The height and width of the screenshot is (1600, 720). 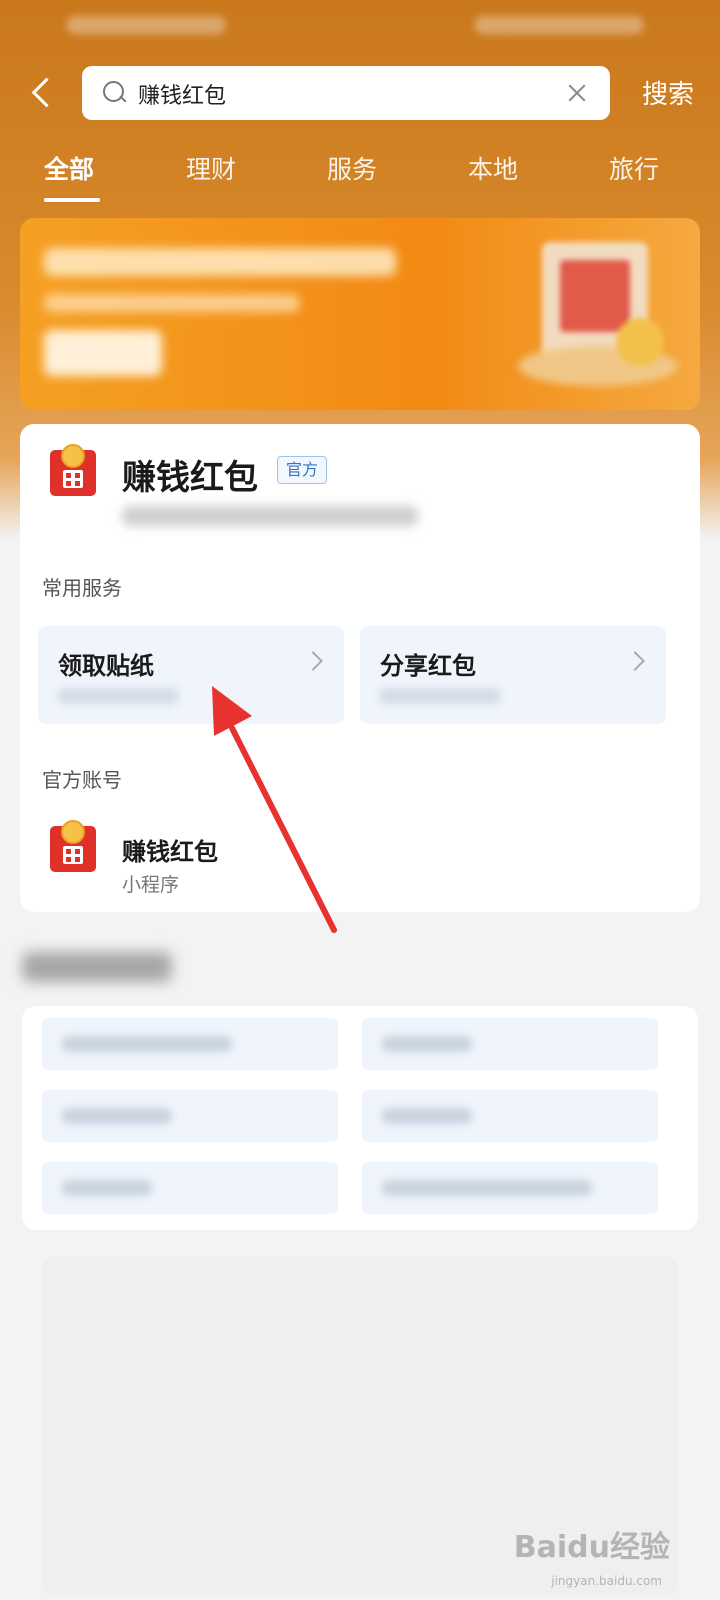 What do you see at coordinates (182, 96) in the screenshot?
I see `search-query: 赚钱红包` at bounding box center [182, 96].